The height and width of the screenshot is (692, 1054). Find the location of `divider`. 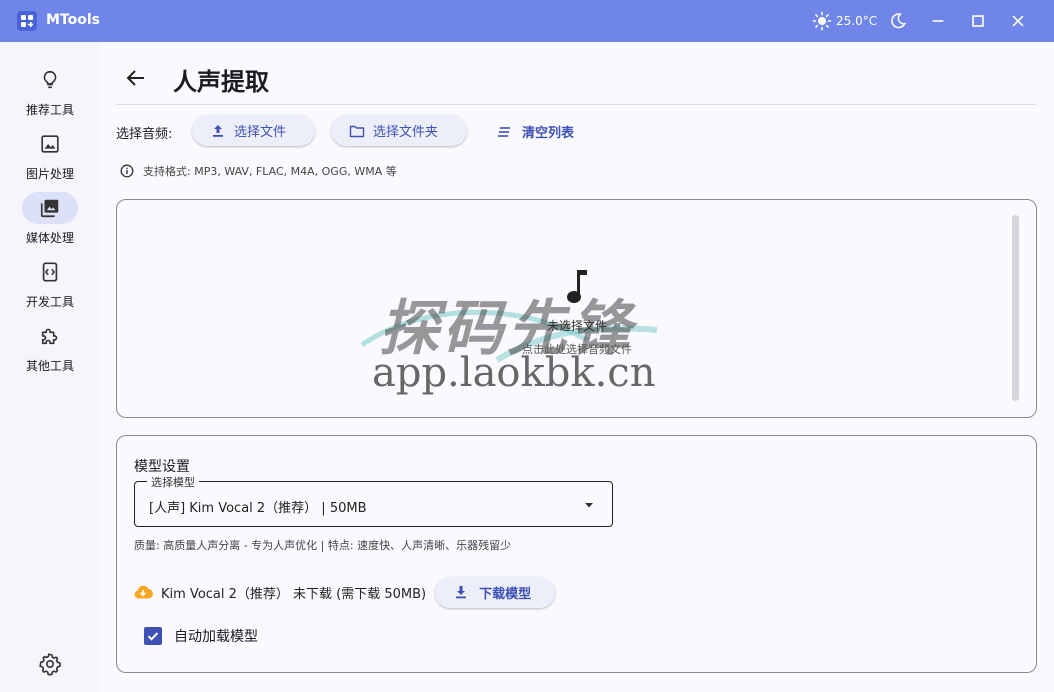

divider is located at coordinates (576, 104).